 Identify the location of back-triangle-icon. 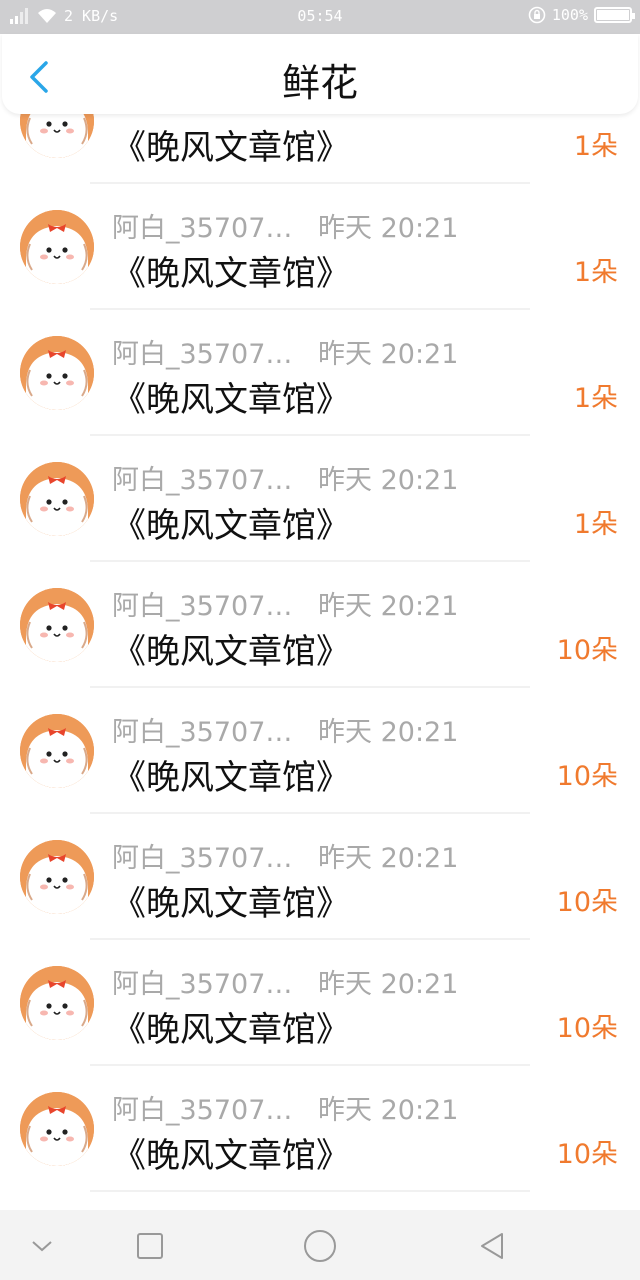
(492, 1246).